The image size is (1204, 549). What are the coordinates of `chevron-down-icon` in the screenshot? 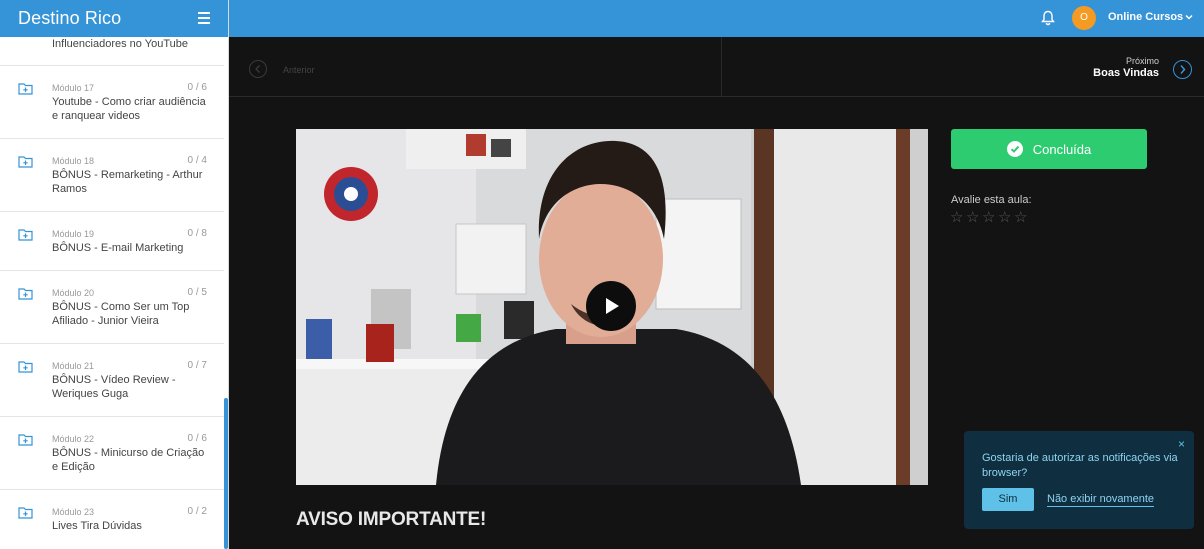 It's located at (1189, 17).